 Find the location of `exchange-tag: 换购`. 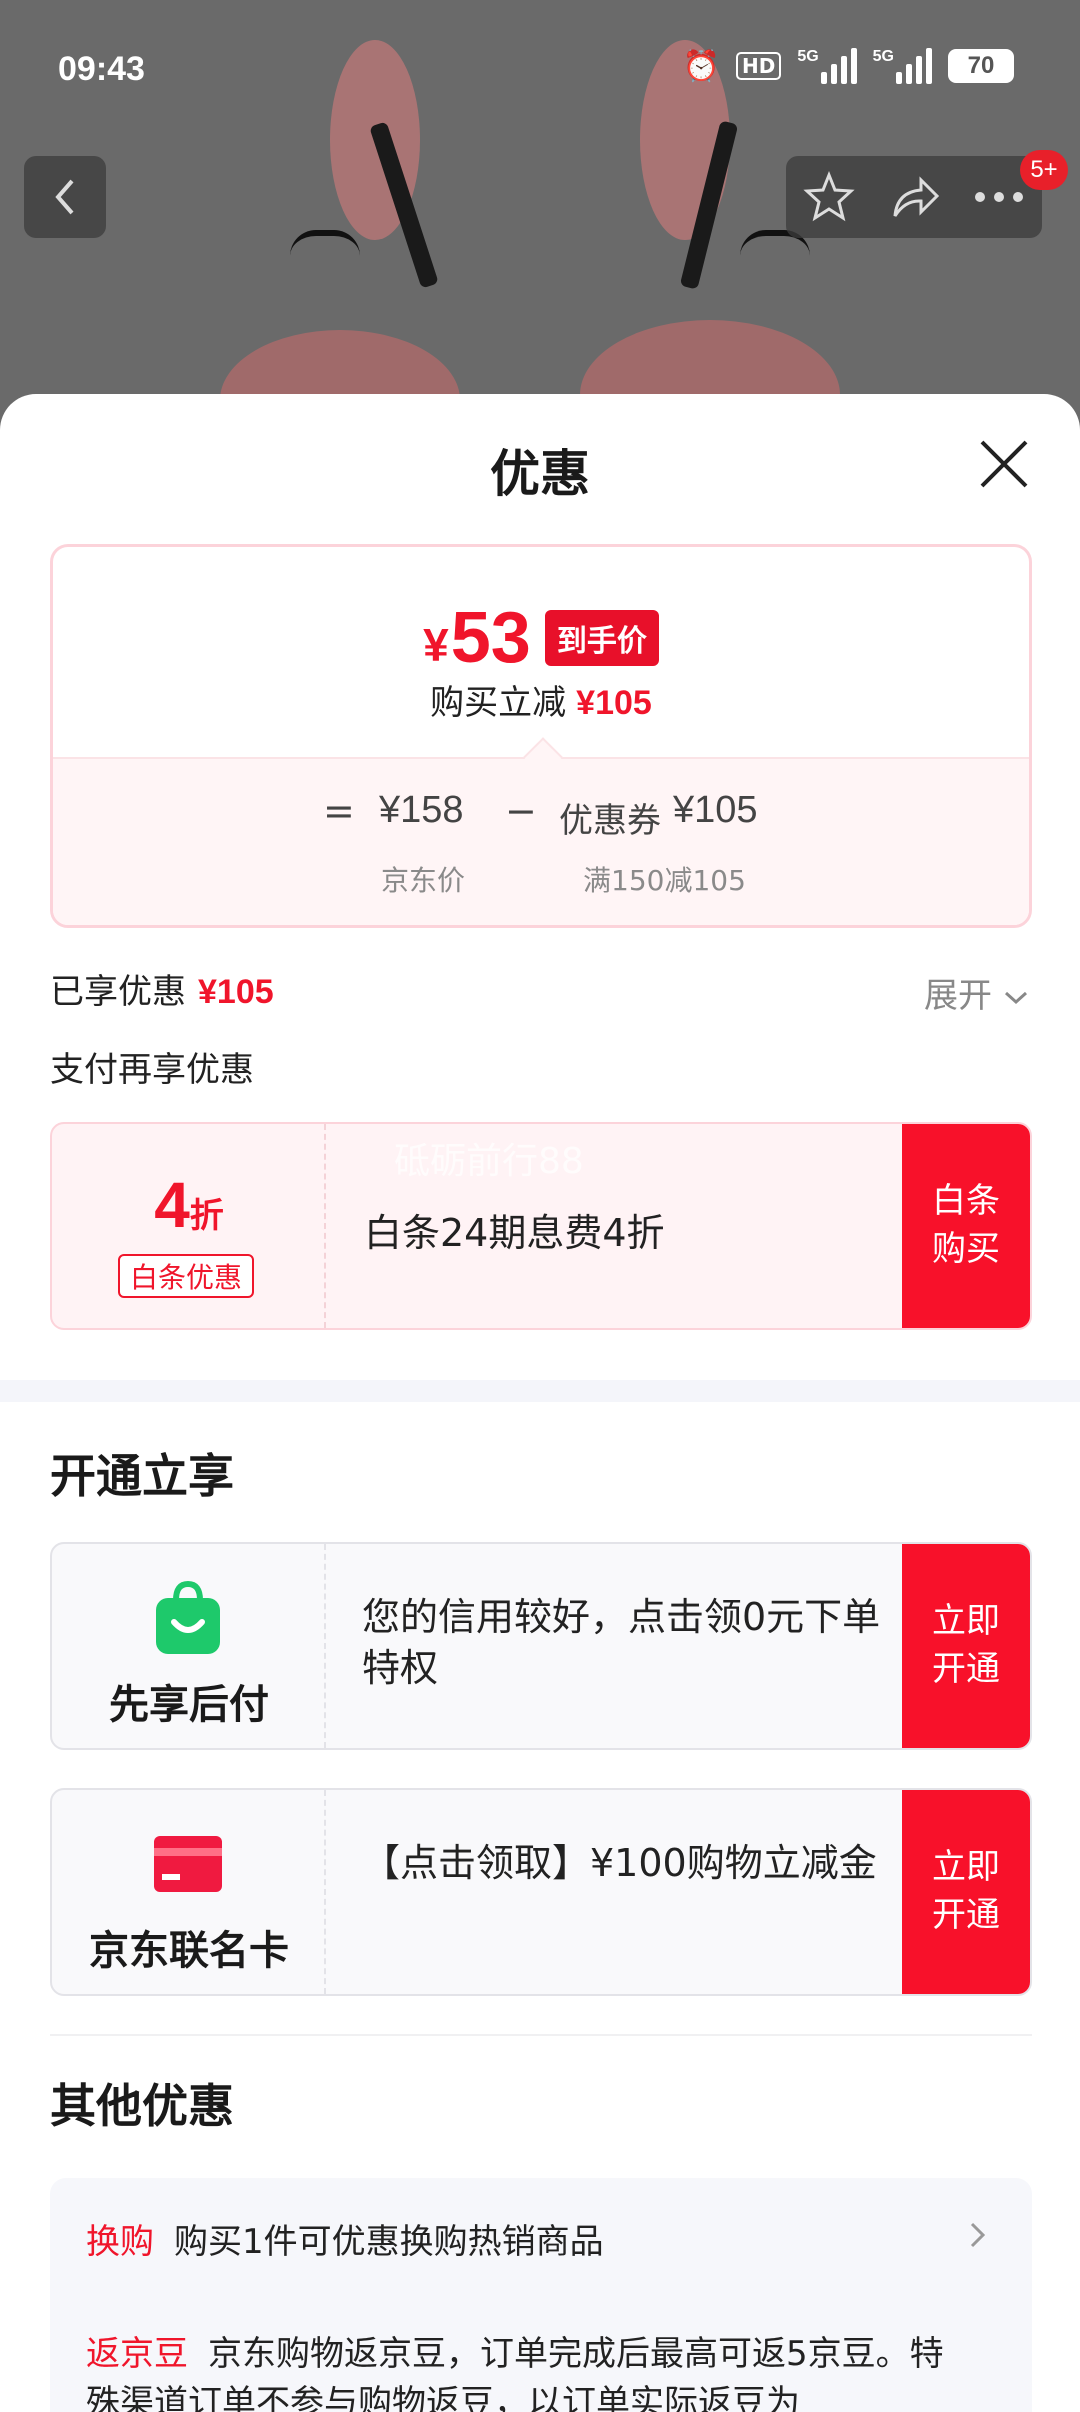

exchange-tag: 换购 is located at coordinates (120, 2242).